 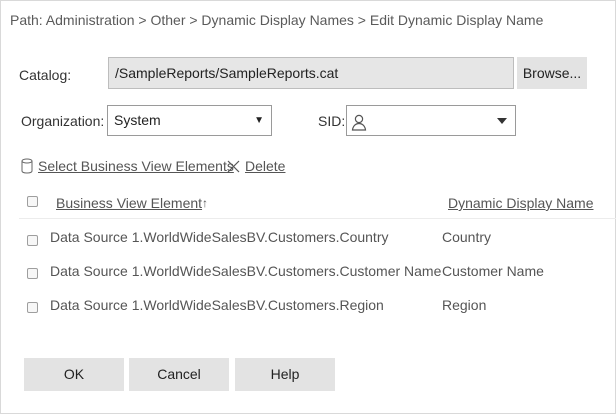 I want to click on row-display-name: Country, so click(x=467, y=237).